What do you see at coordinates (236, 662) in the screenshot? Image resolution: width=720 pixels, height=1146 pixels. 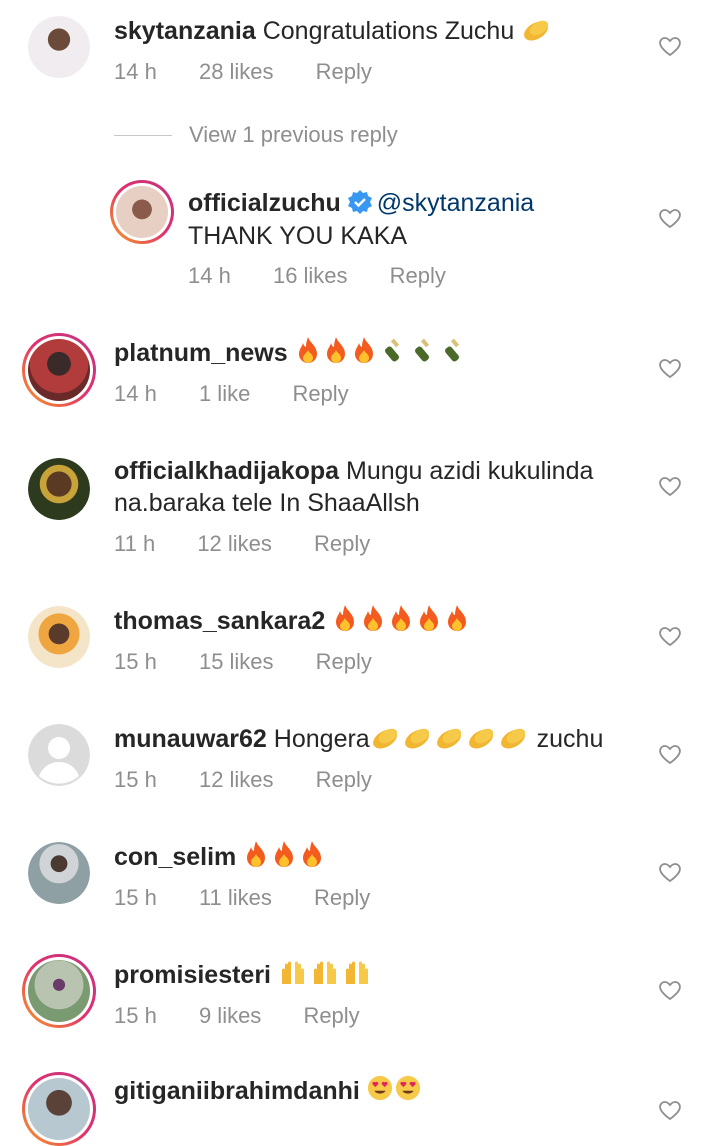 I see `likes-count: 15 likes` at bounding box center [236, 662].